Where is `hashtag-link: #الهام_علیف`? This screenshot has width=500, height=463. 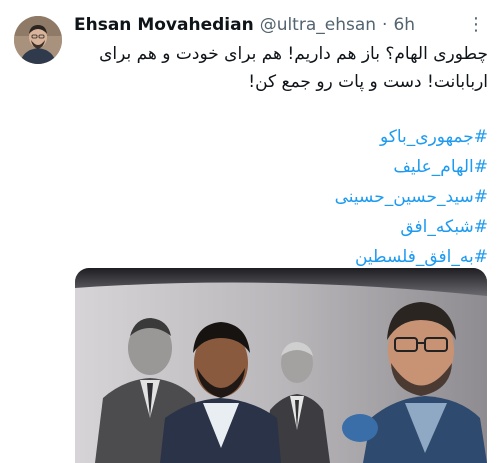
hashtag-link: #الهام_علیف is located at coordinates (281, 167).